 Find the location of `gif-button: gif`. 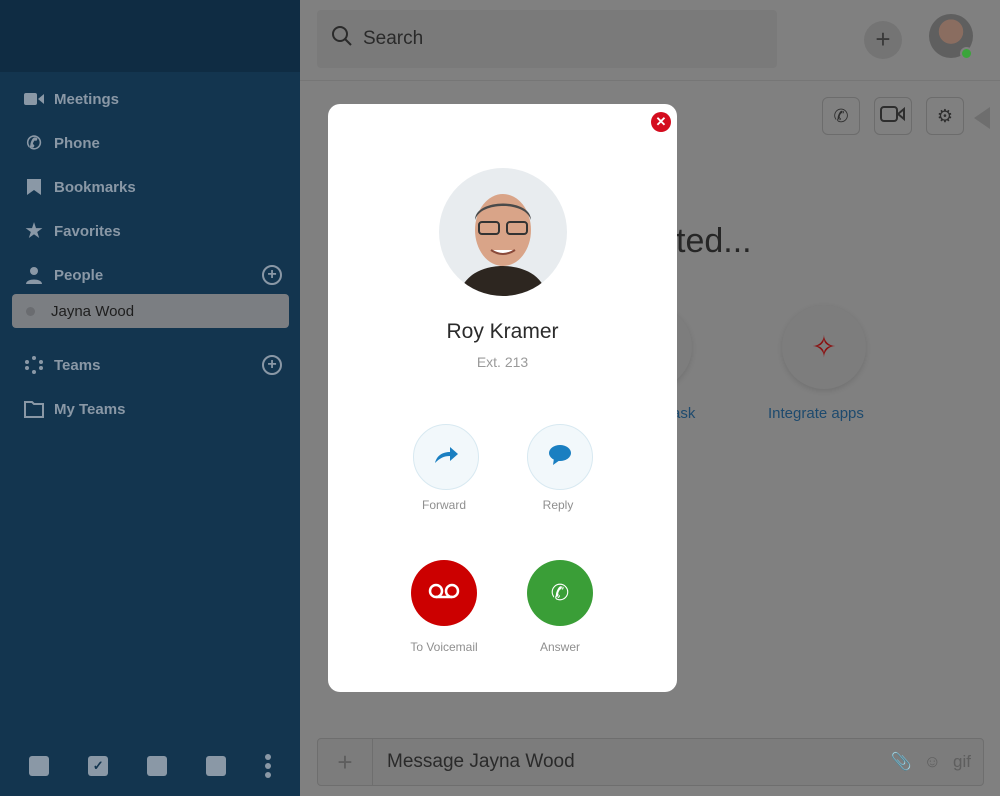

gif-button: gif is located at coordinates (962, 762).